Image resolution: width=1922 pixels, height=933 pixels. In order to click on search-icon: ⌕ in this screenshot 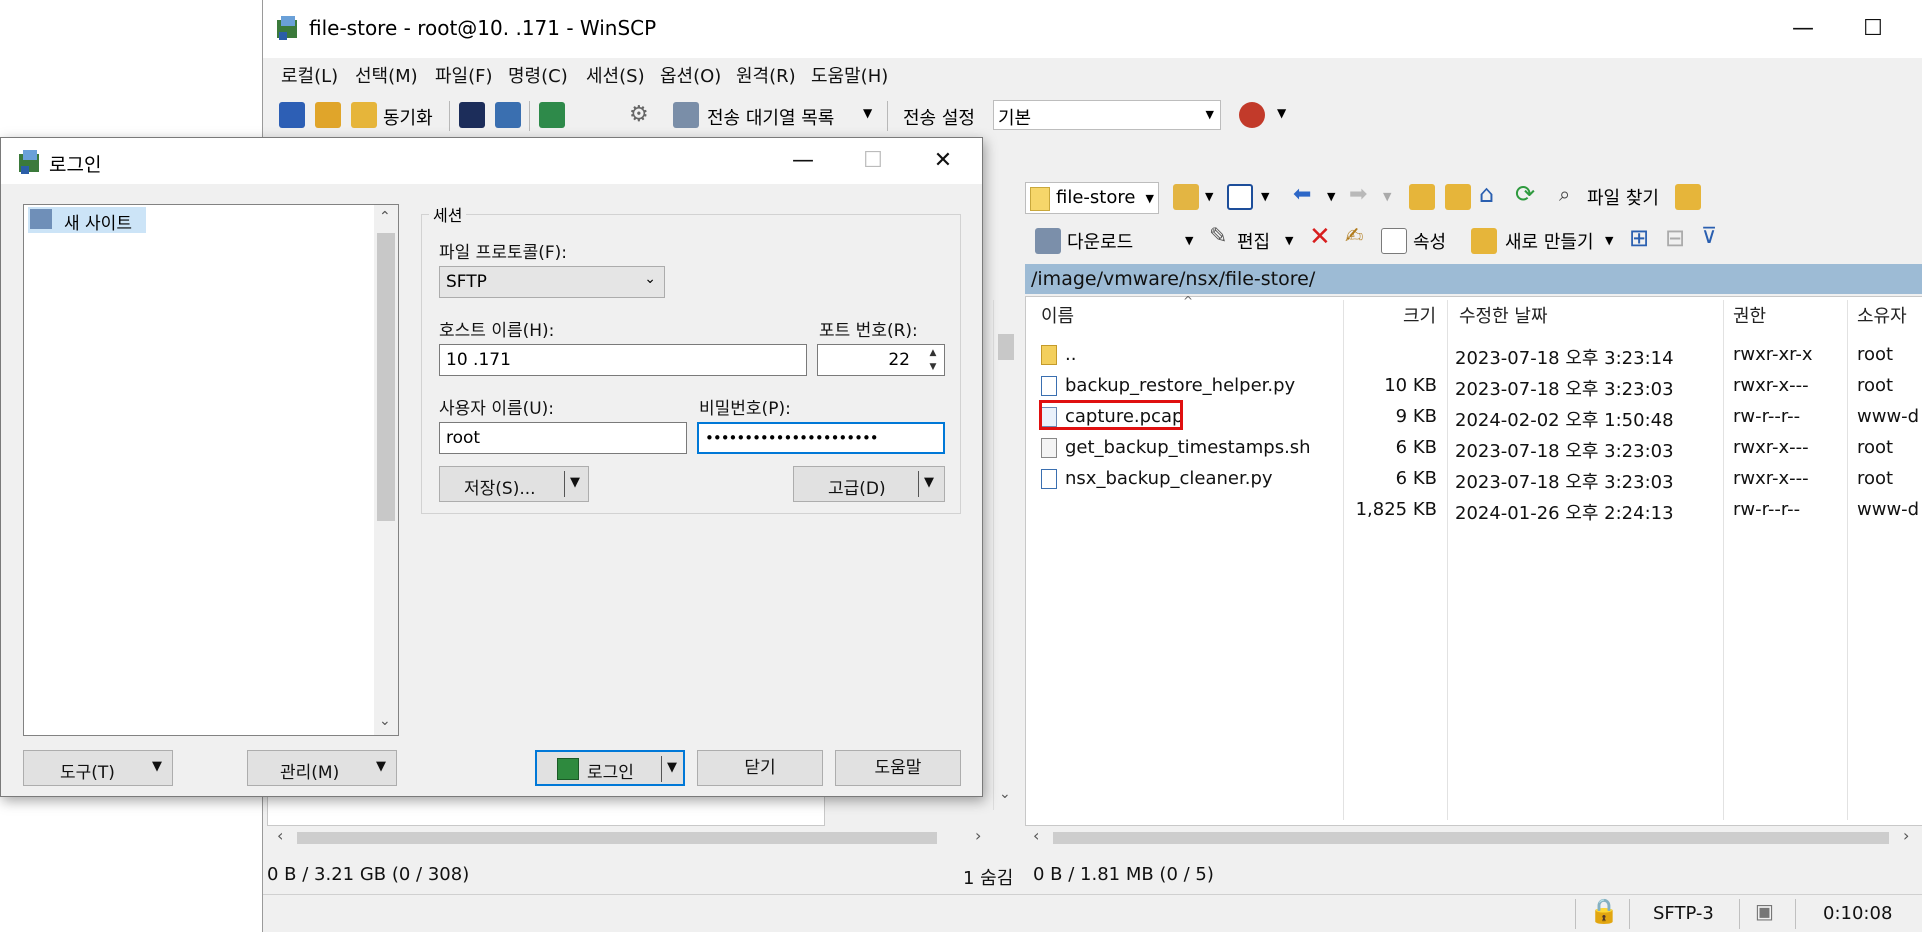, I will do `click(1564, 194)`.